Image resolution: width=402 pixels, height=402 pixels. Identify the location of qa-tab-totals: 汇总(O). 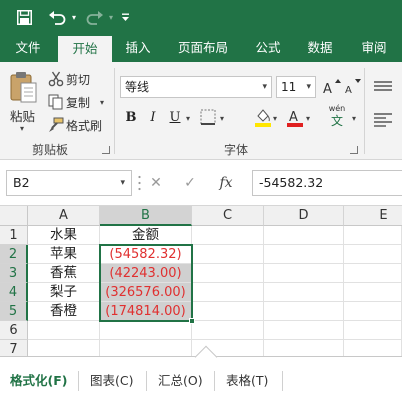
(180, 381).